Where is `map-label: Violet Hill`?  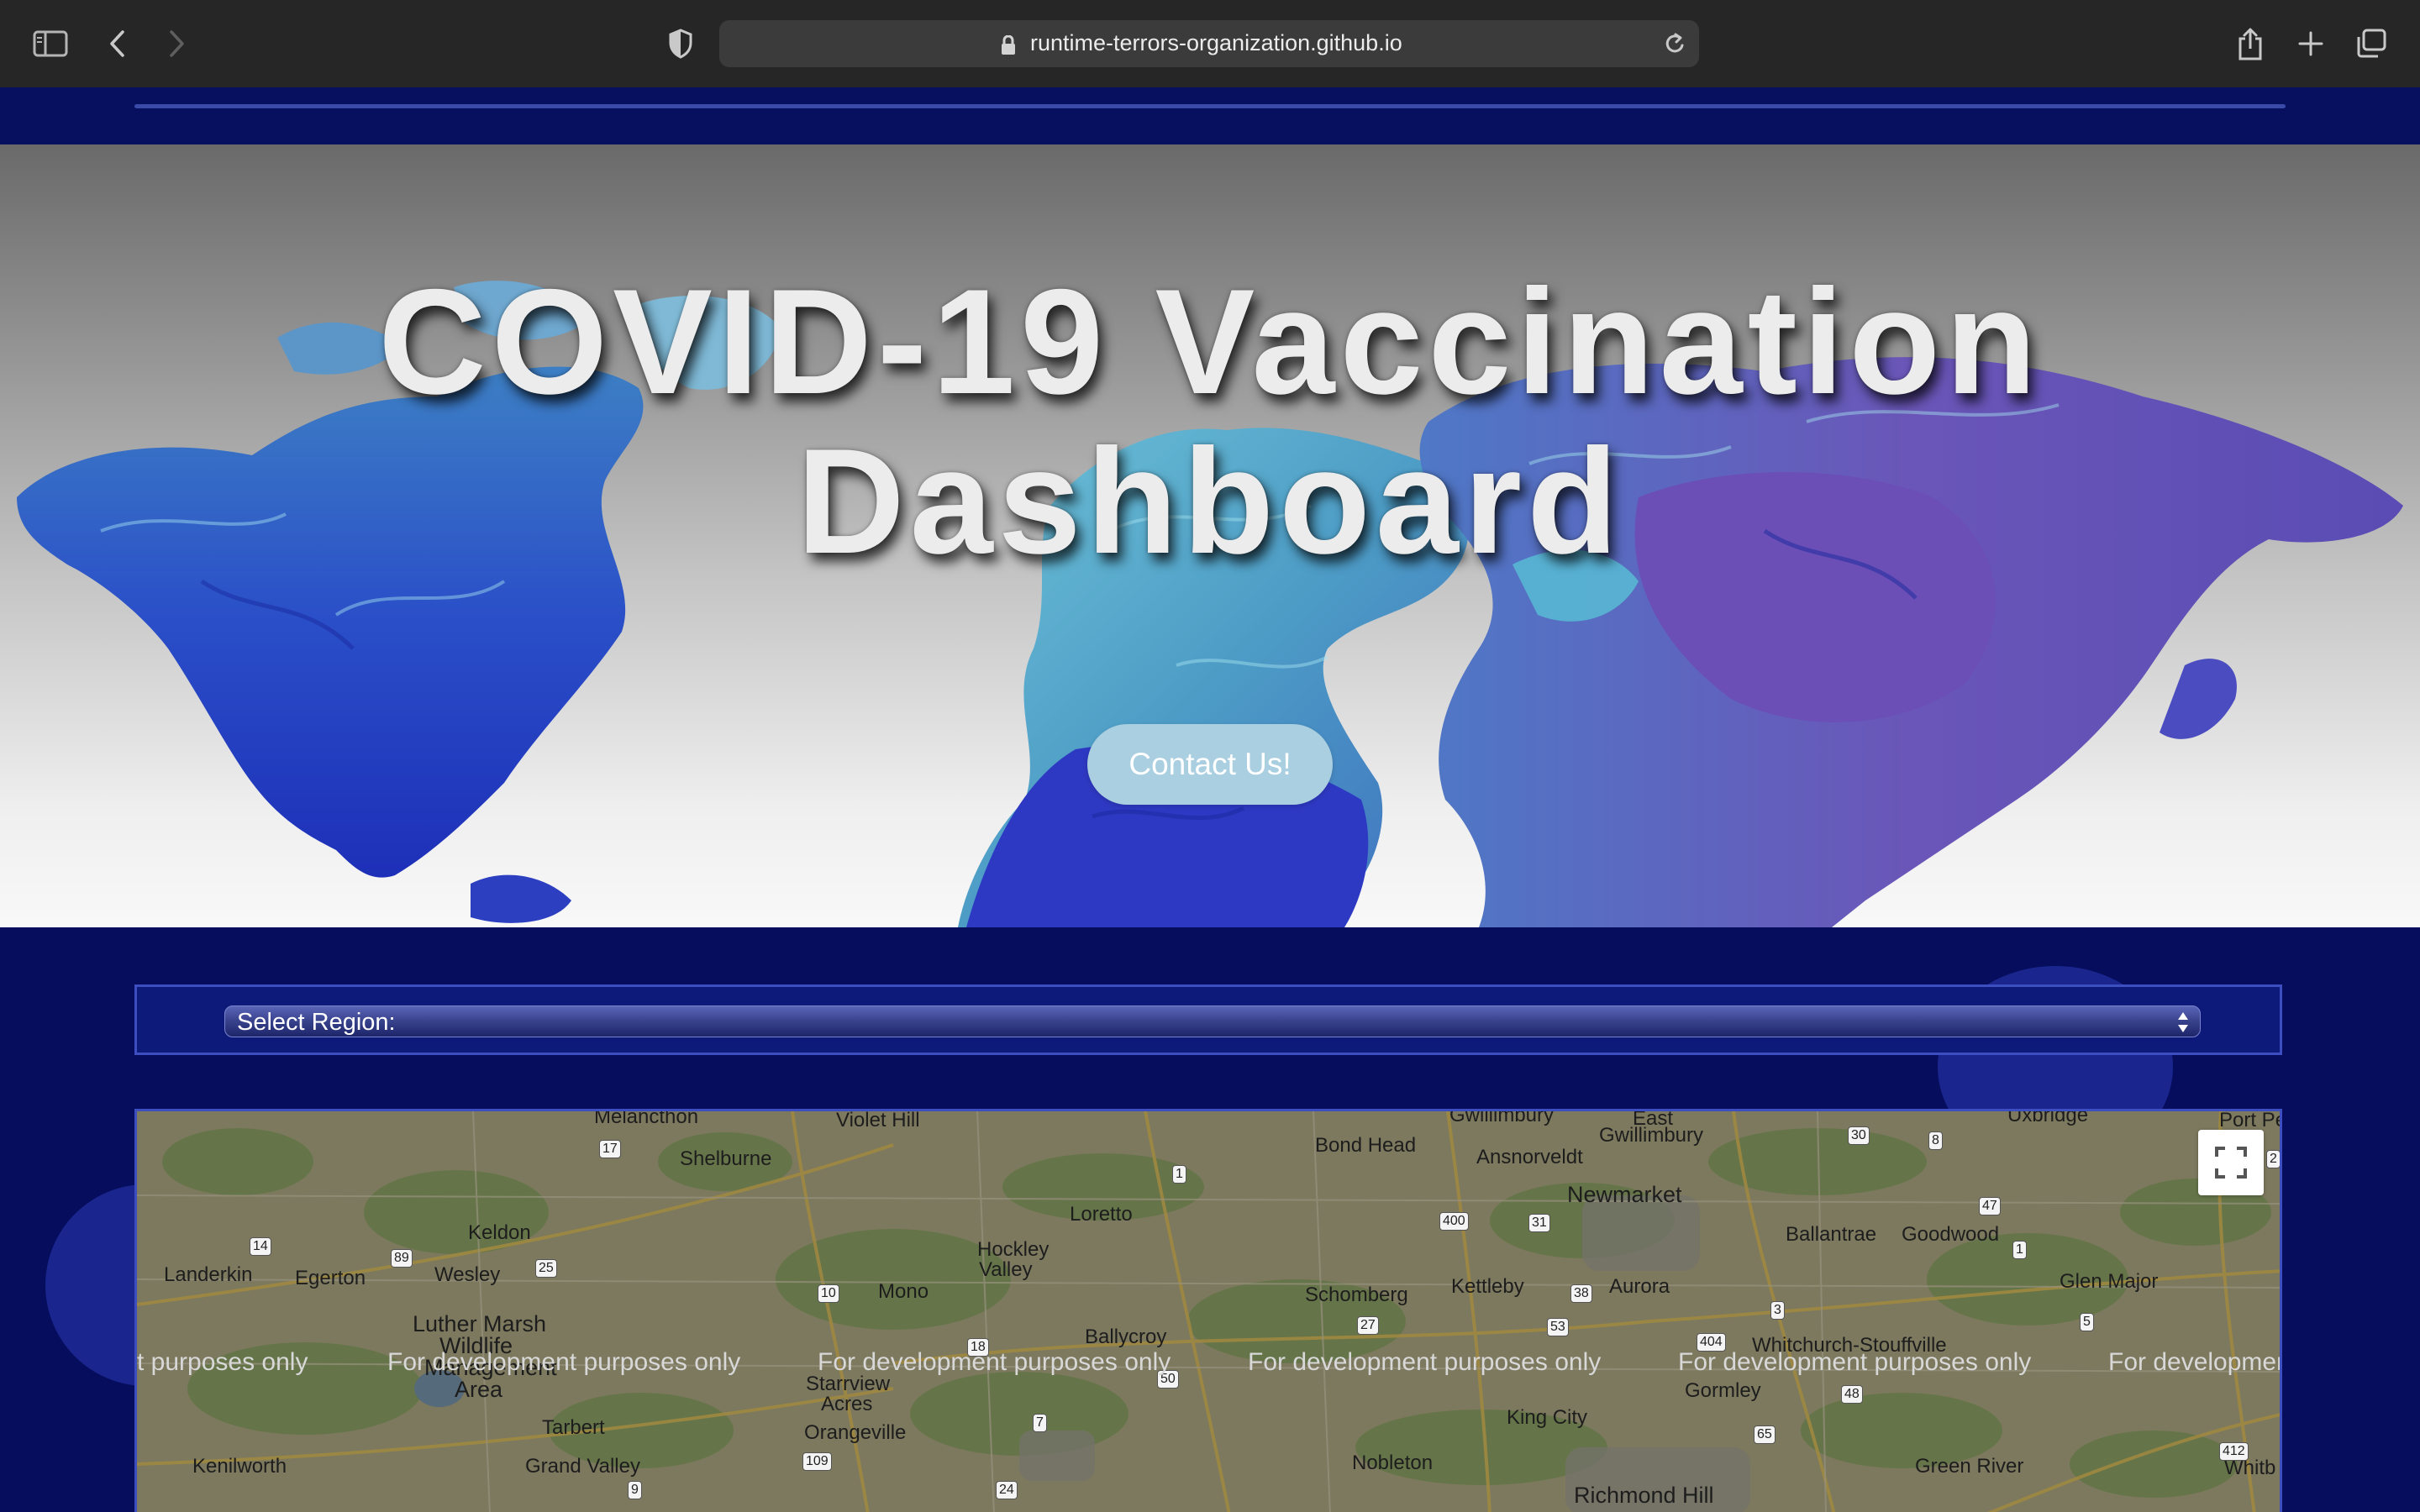
map-label: Violet Hill is located at coordinates (878, 1120).